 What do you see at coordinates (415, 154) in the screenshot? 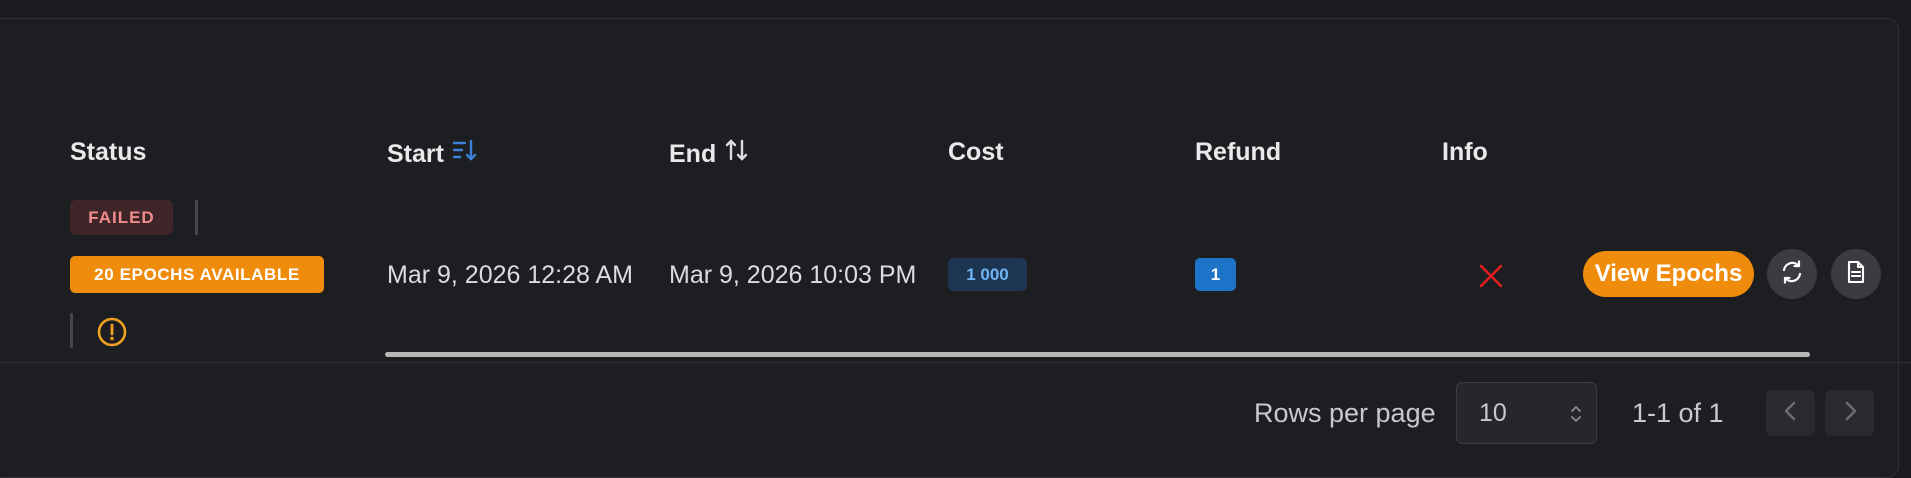
I see `column-header-start-label: Start` at bounding box center [415, 154].